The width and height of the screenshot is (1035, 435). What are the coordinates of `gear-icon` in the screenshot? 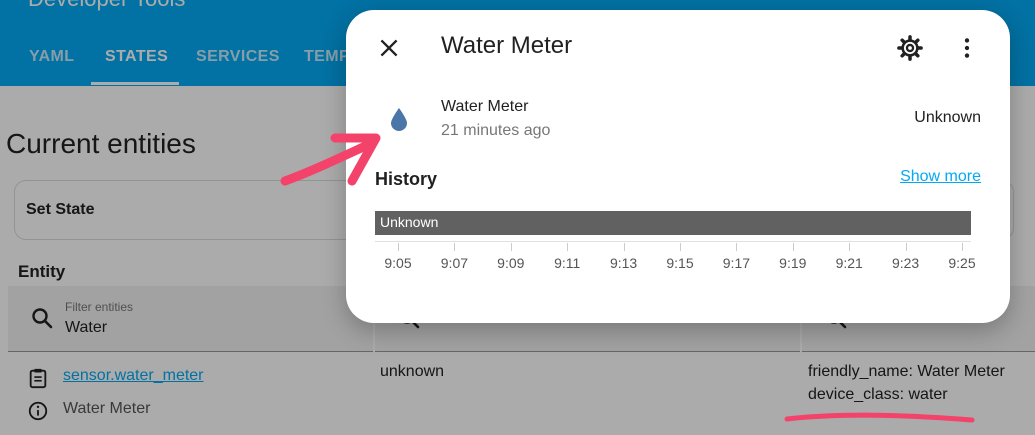 It's located at (910, 48).